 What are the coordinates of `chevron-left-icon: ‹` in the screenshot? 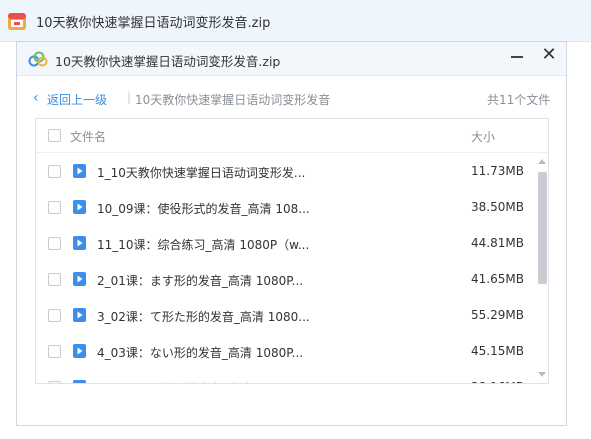 It's located at (36, 98).